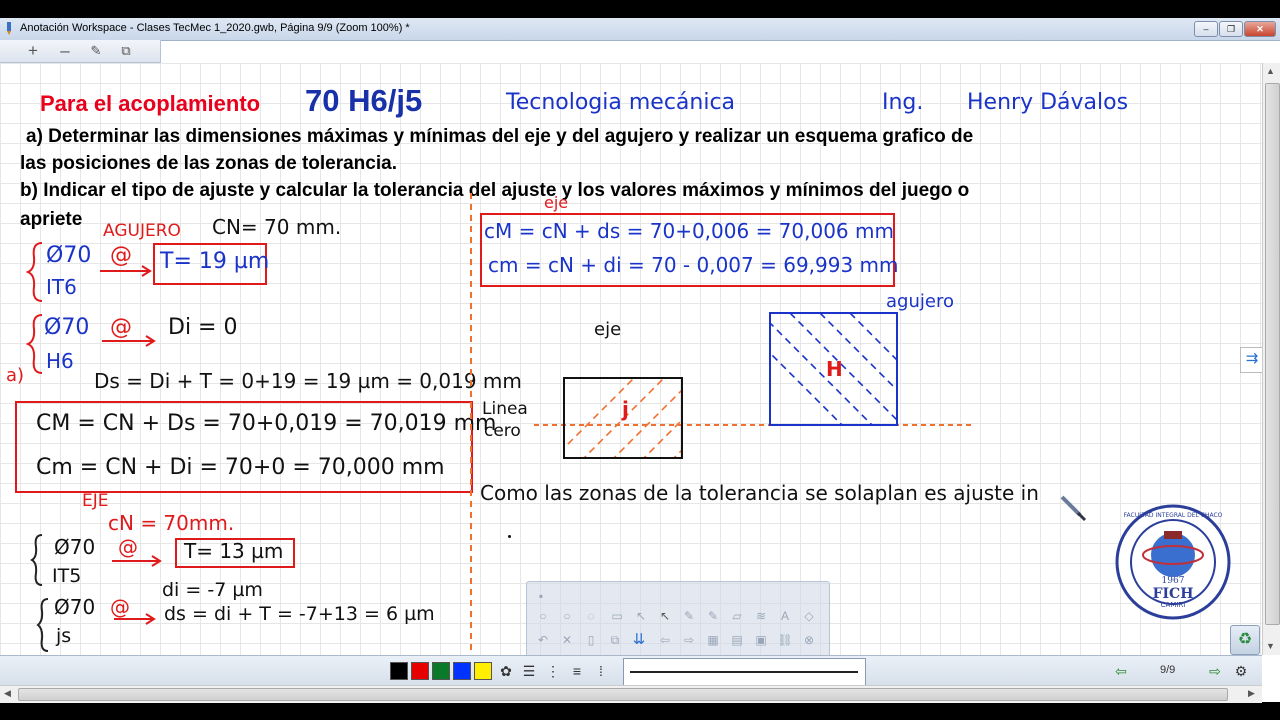 This screenshot has height=720, width=1280. What do you see at coordinates (1245, 640) in the screenshot?
I see `recycle-bin-icon: ♻` at bounding box center [1245, 640].